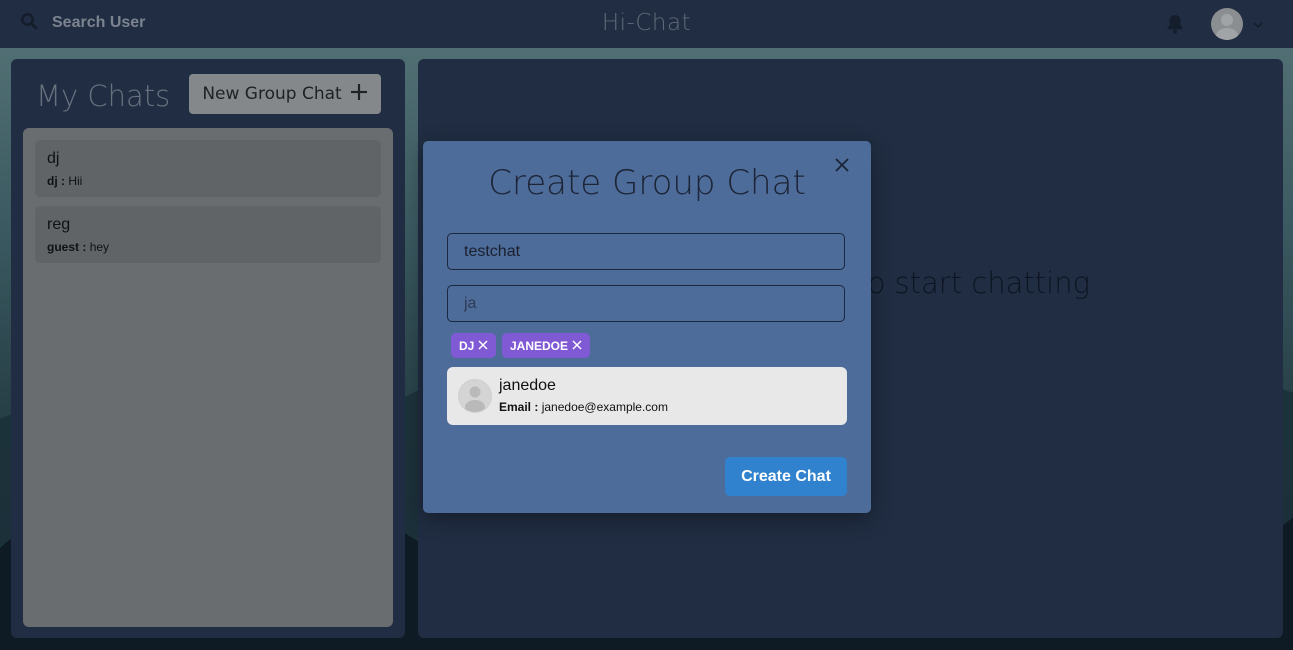 This screenshot has height=650, width=1293. I want to click on add-users-search-input, so click(646, 303).